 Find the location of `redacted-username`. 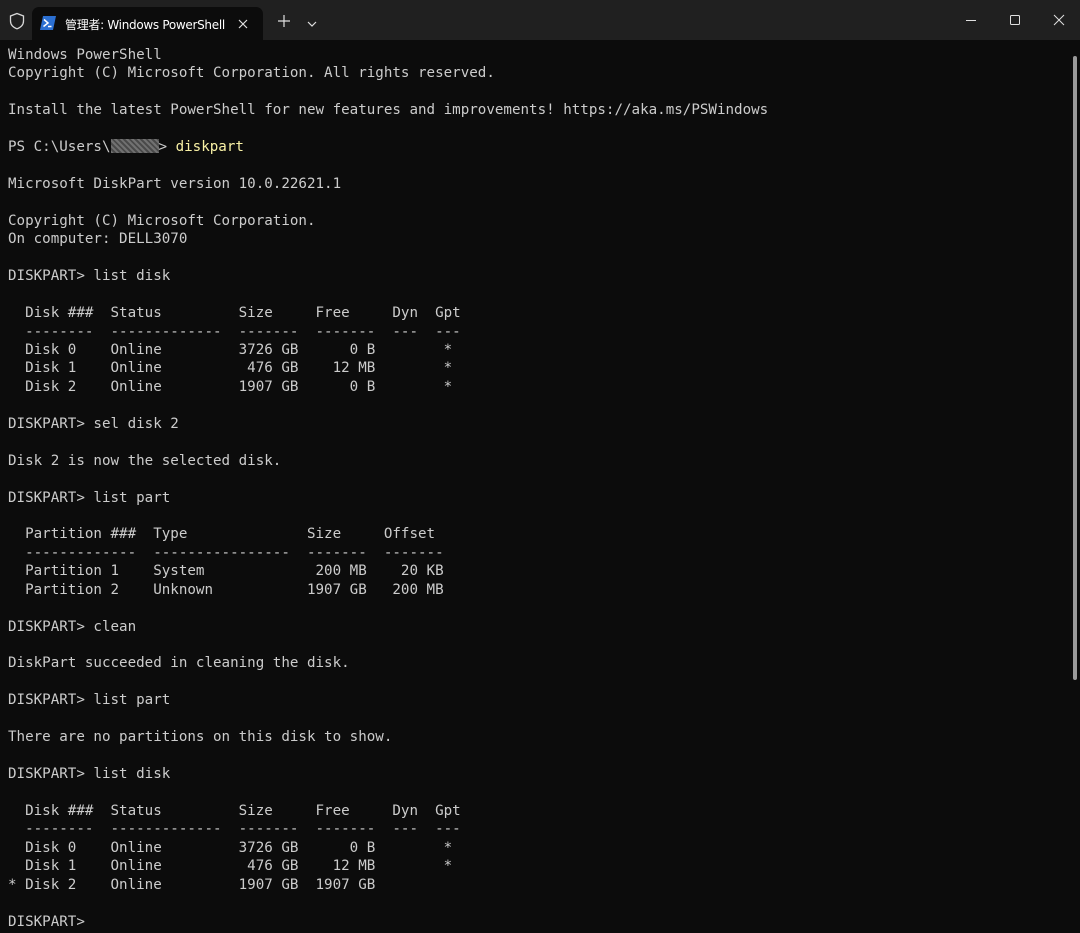

redacted-username is located at coordinates (134, 146).